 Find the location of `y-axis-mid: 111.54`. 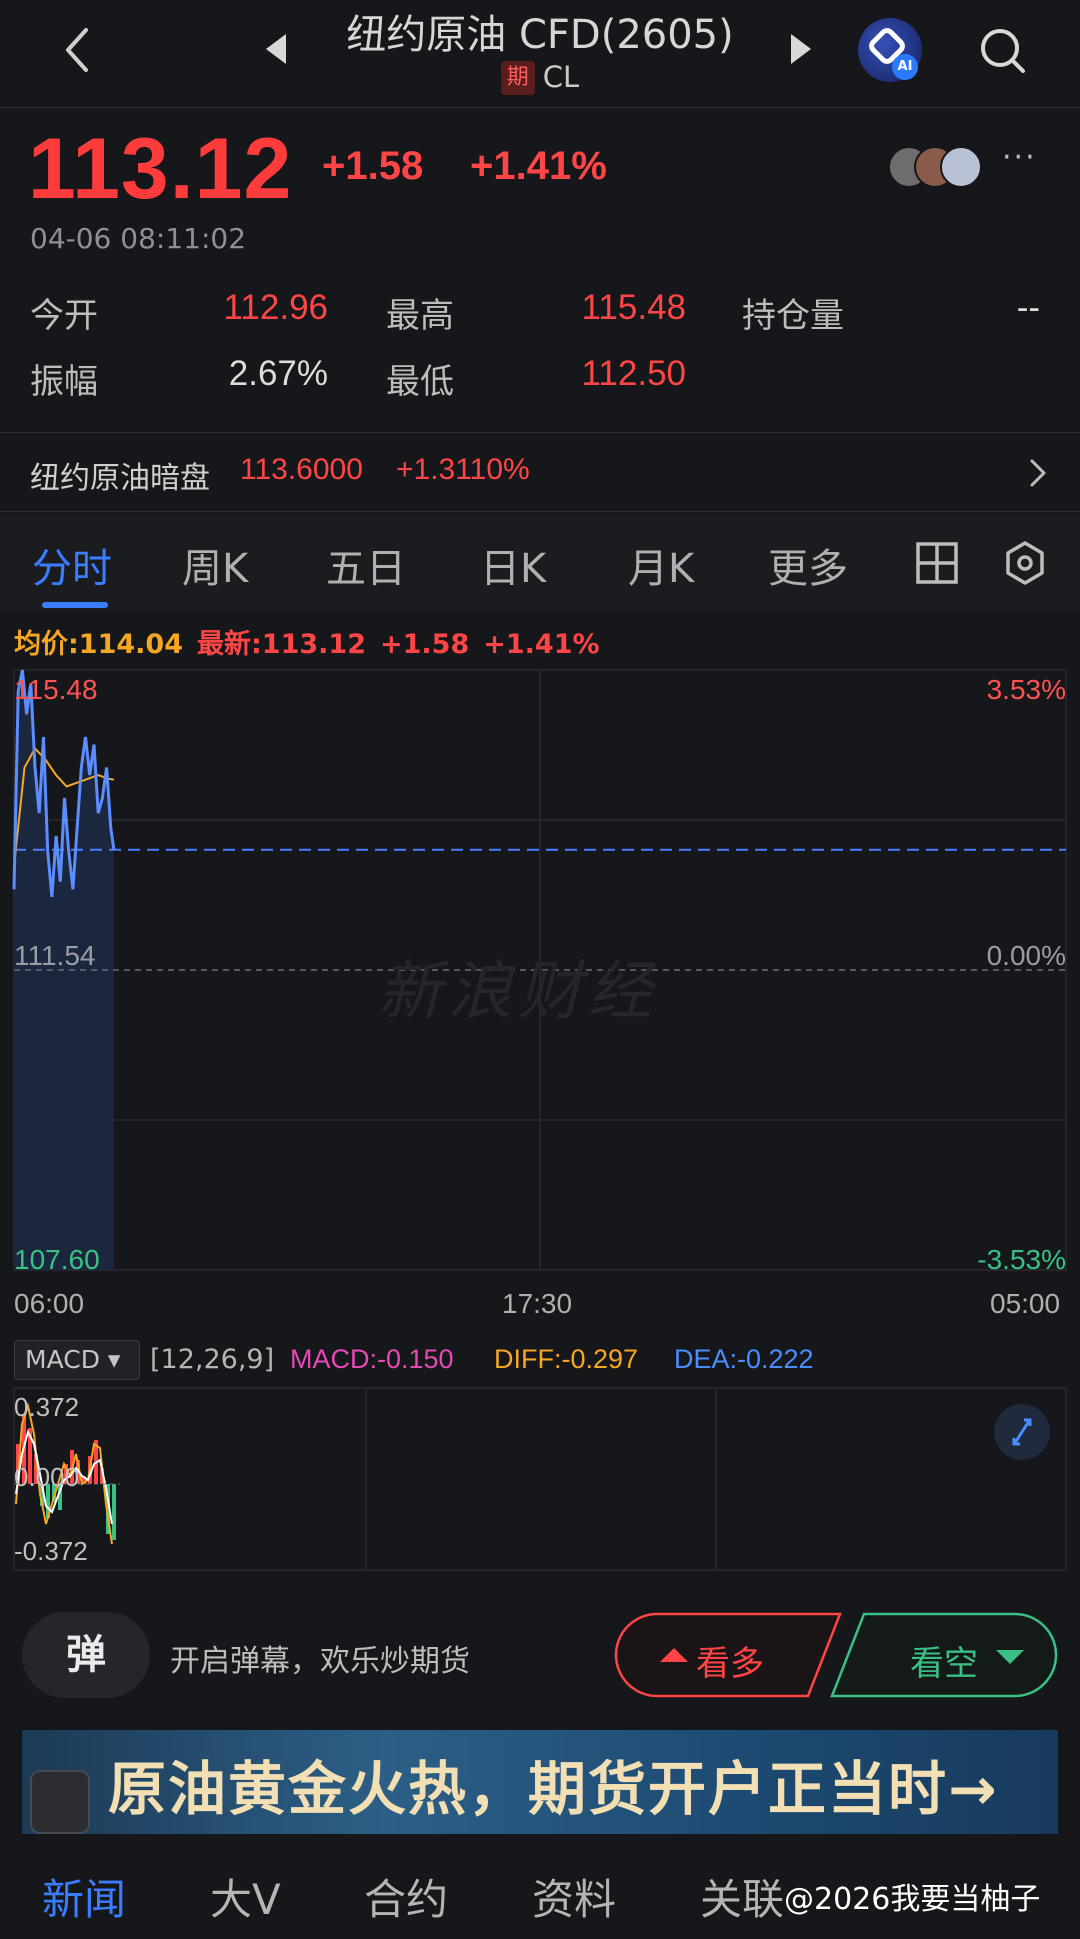

y-axis-mid: 111.54 is located at coordinates (55, 955).